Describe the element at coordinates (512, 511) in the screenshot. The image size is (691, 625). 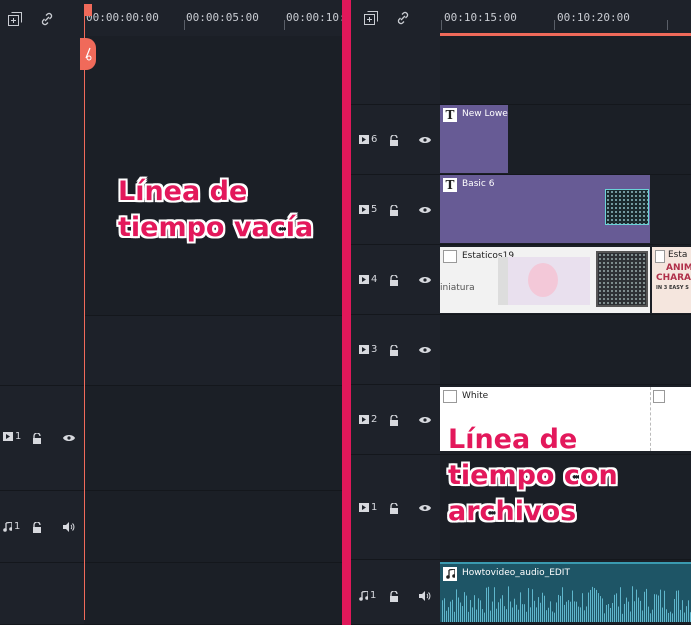
I see `annotation-line: archivos` at that location.